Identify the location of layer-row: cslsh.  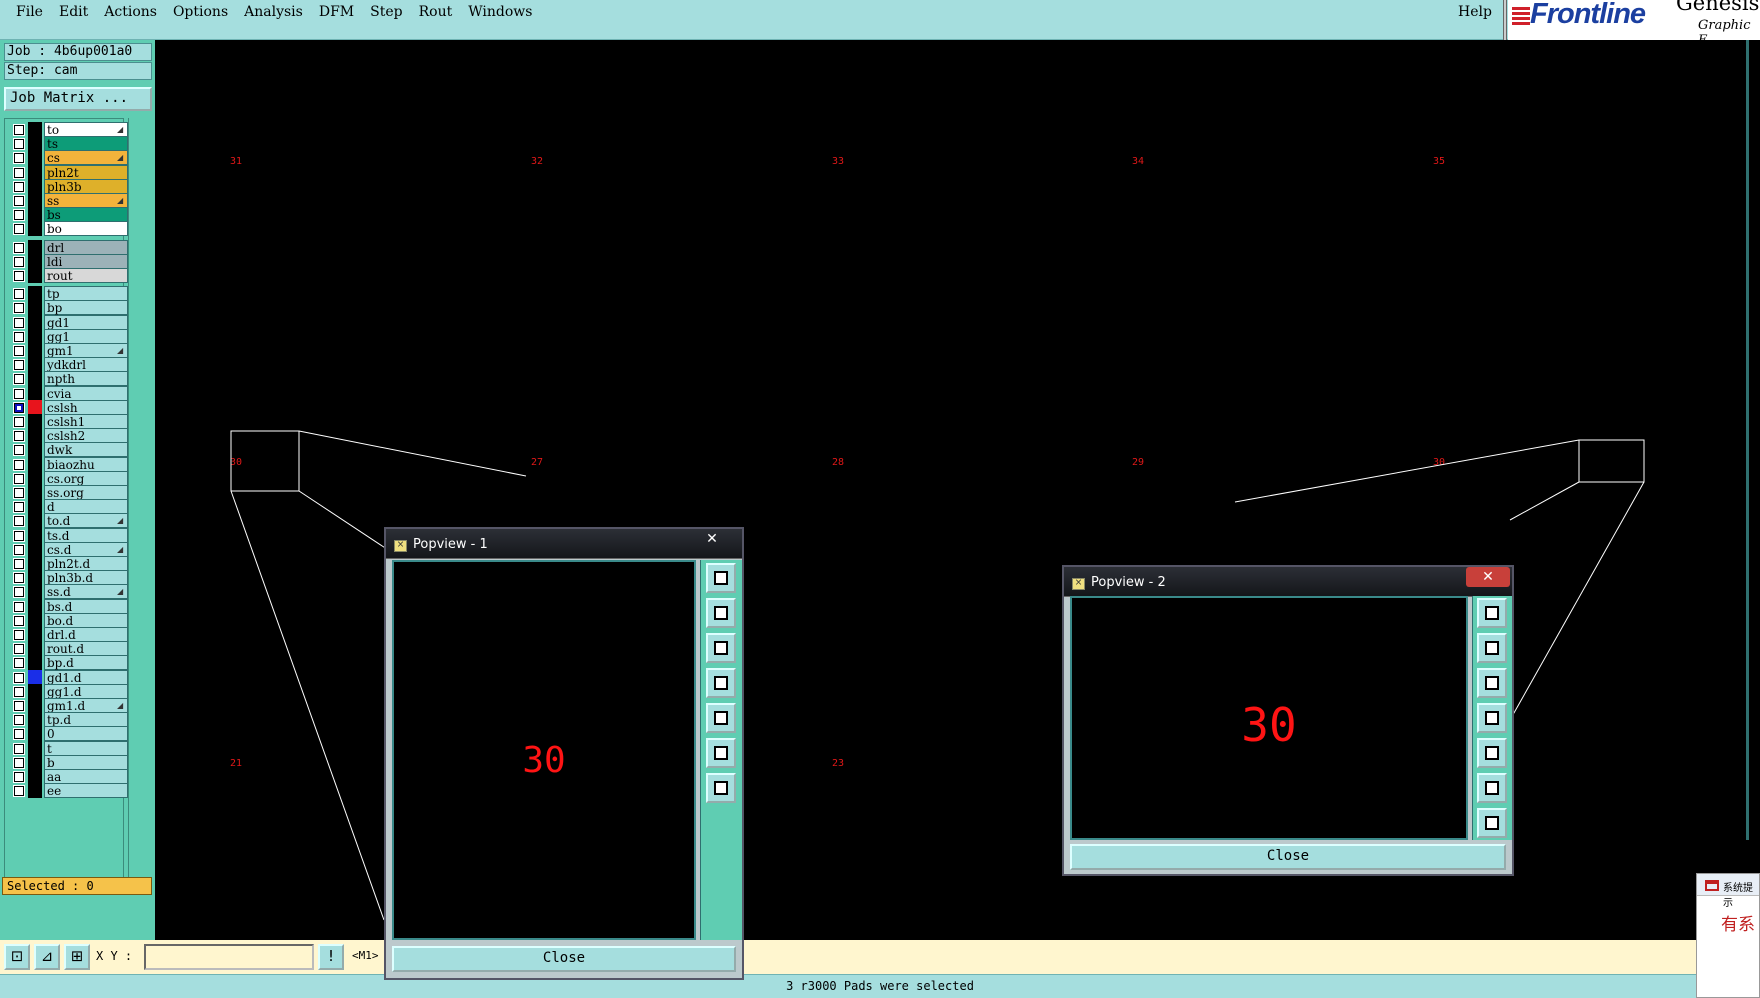
(67, 407).